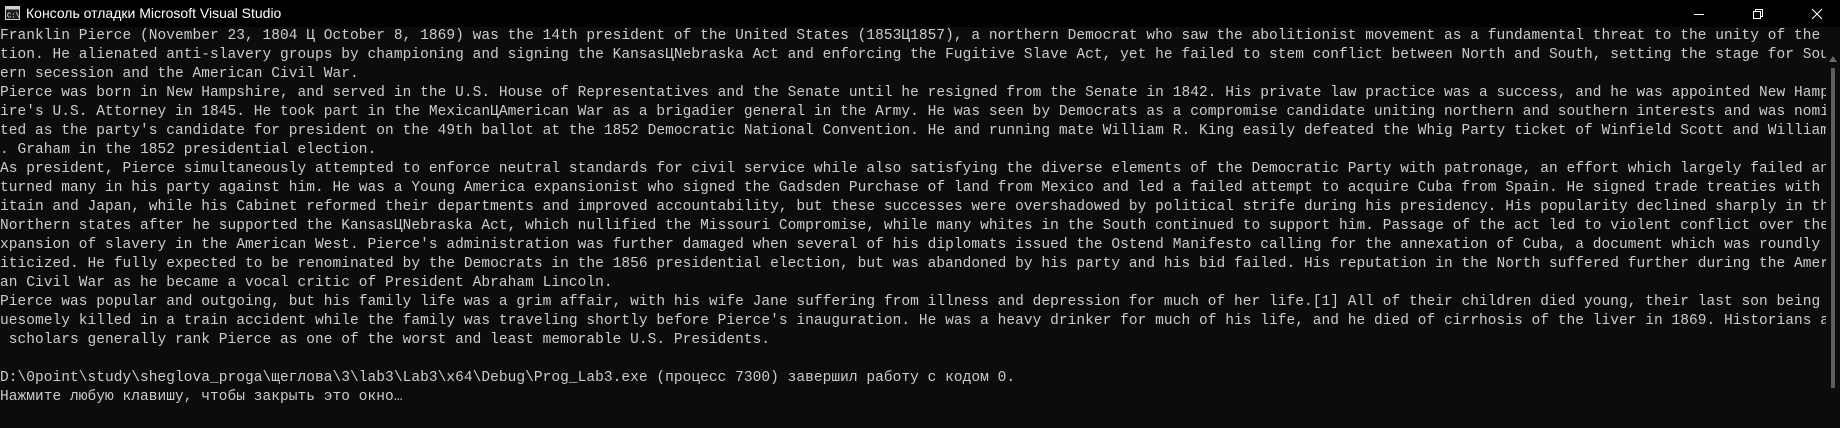  I want to click on close-button, so click(1817, 13).